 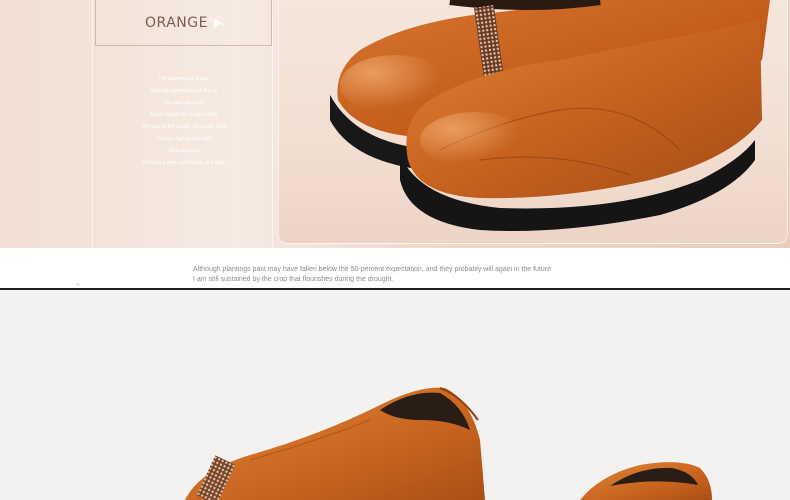 What do you see at coordinates (184, 103) in the screenshot?
I see `feature-line: The new ultra light` at bounding box center [184, 103].